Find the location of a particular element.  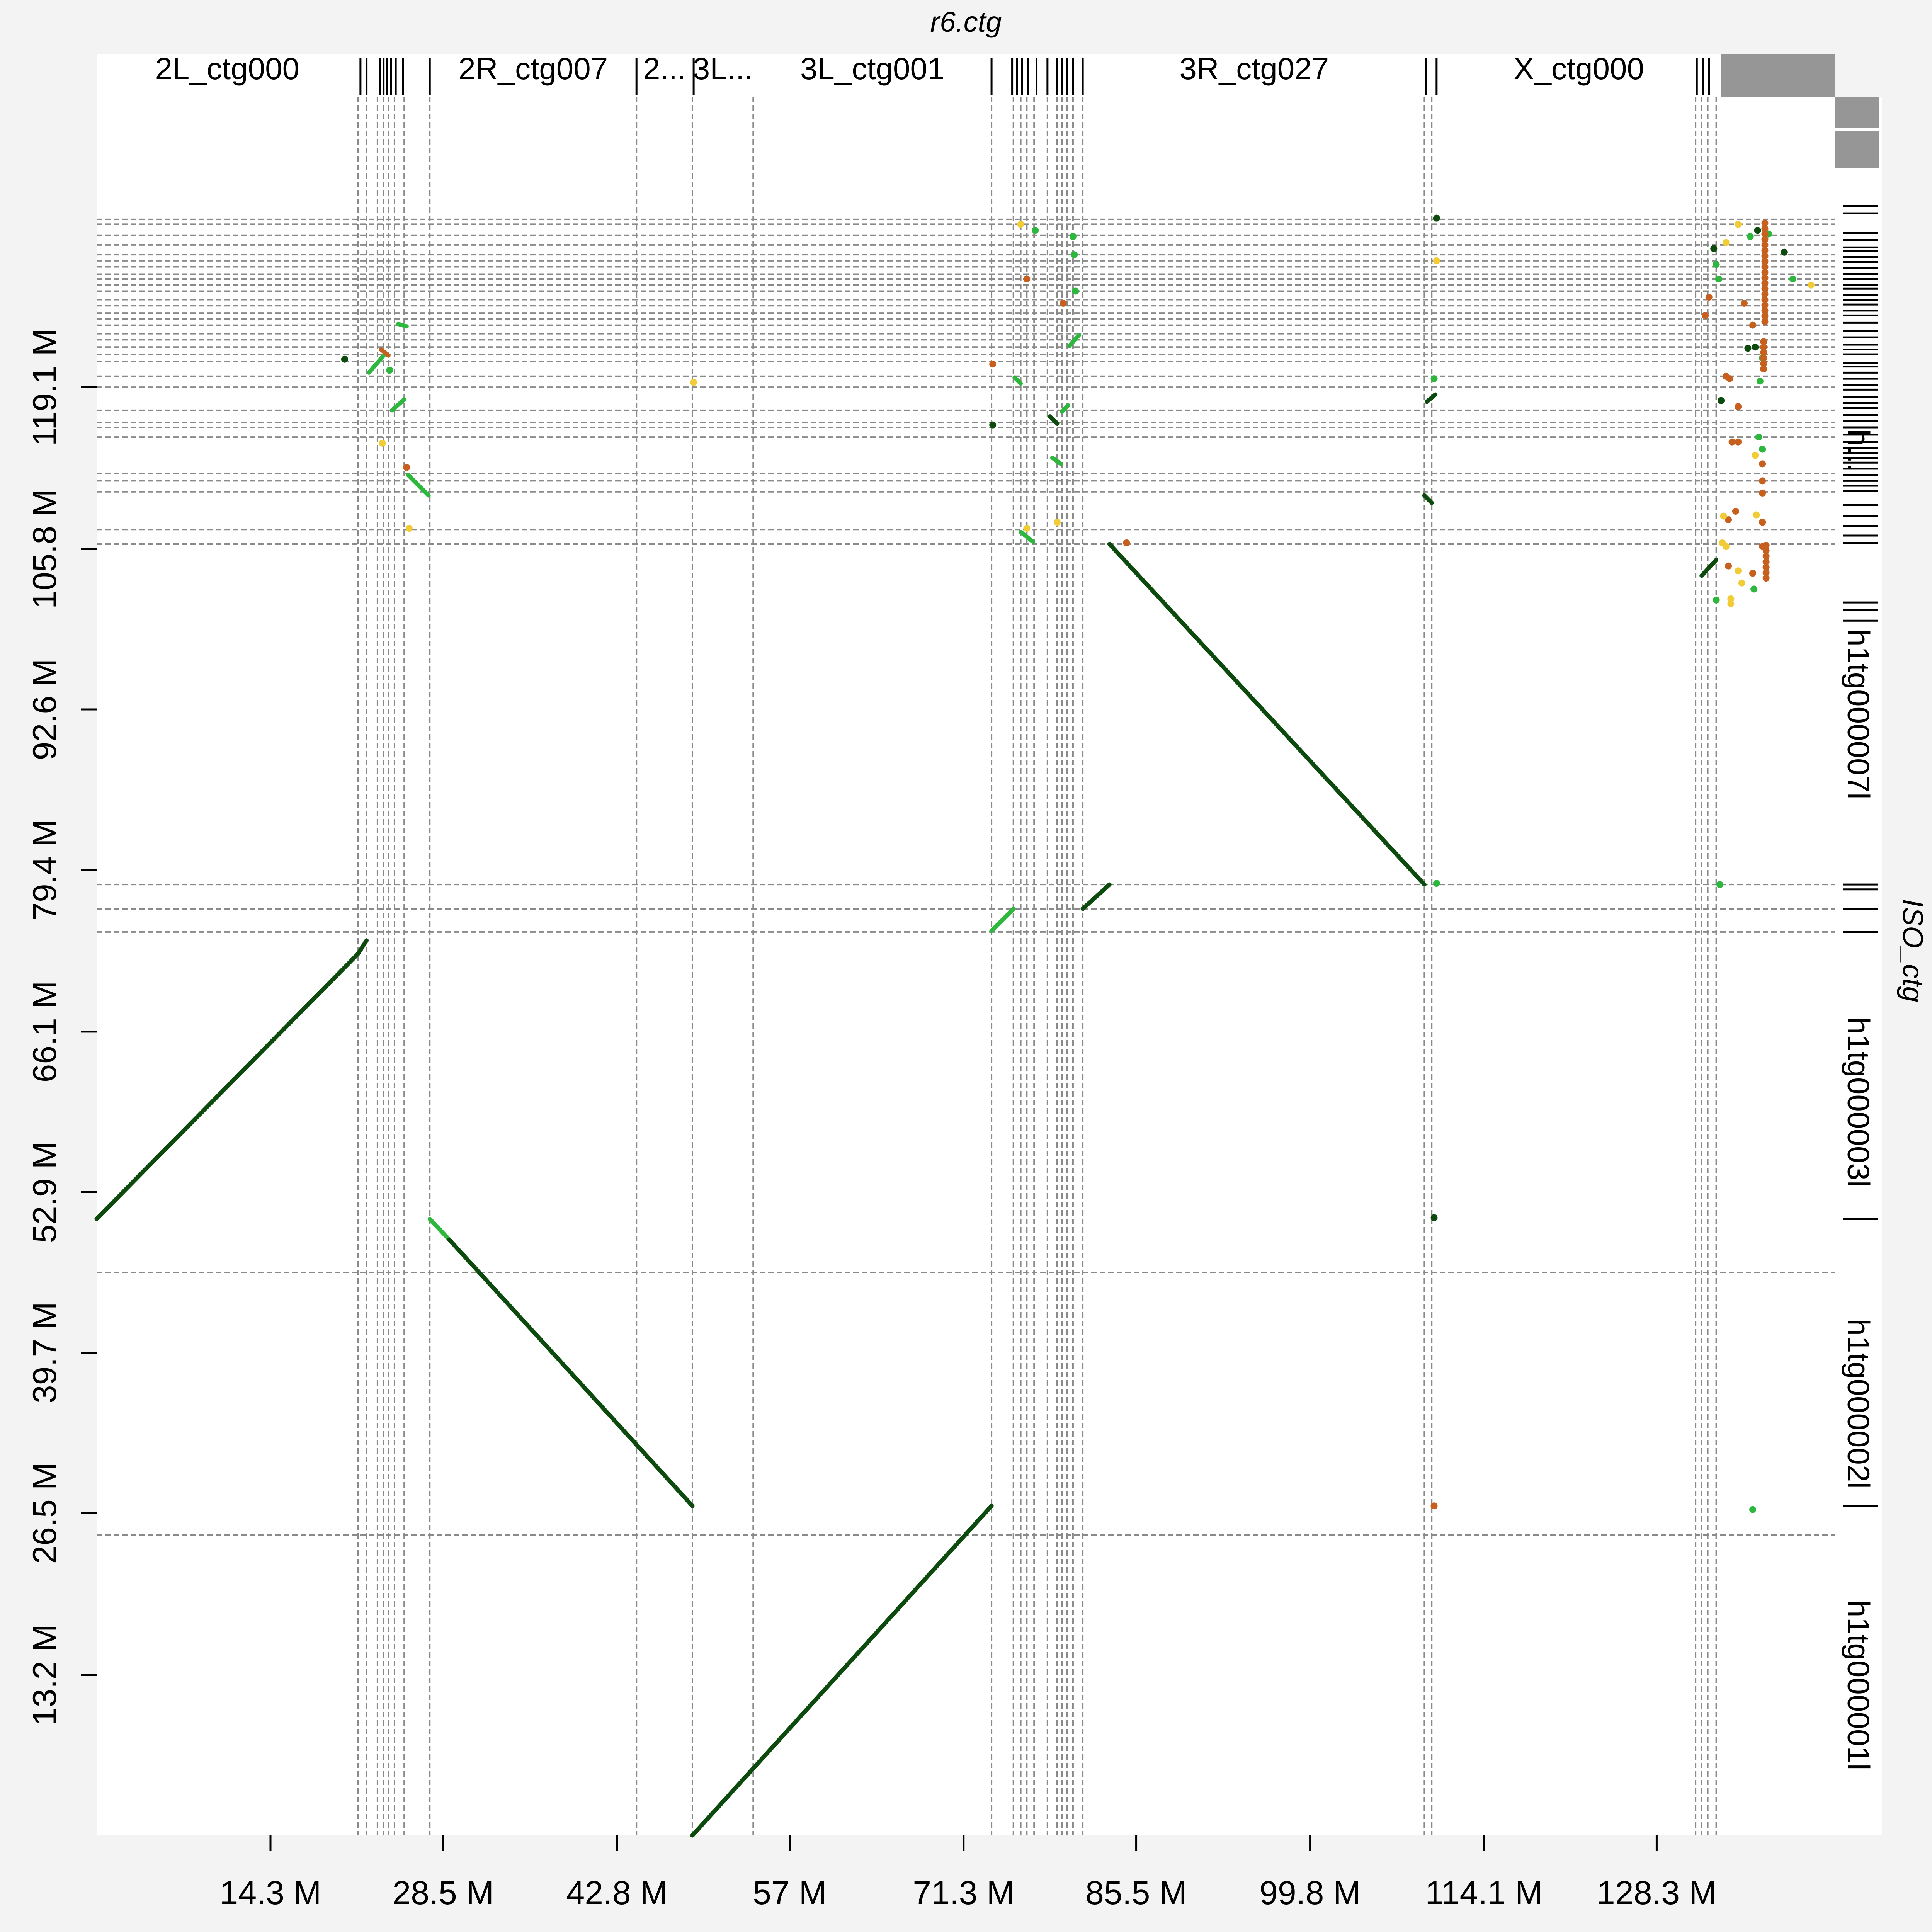

x-tick-label: 114.1 M is located at coordinates (1484, 1893).